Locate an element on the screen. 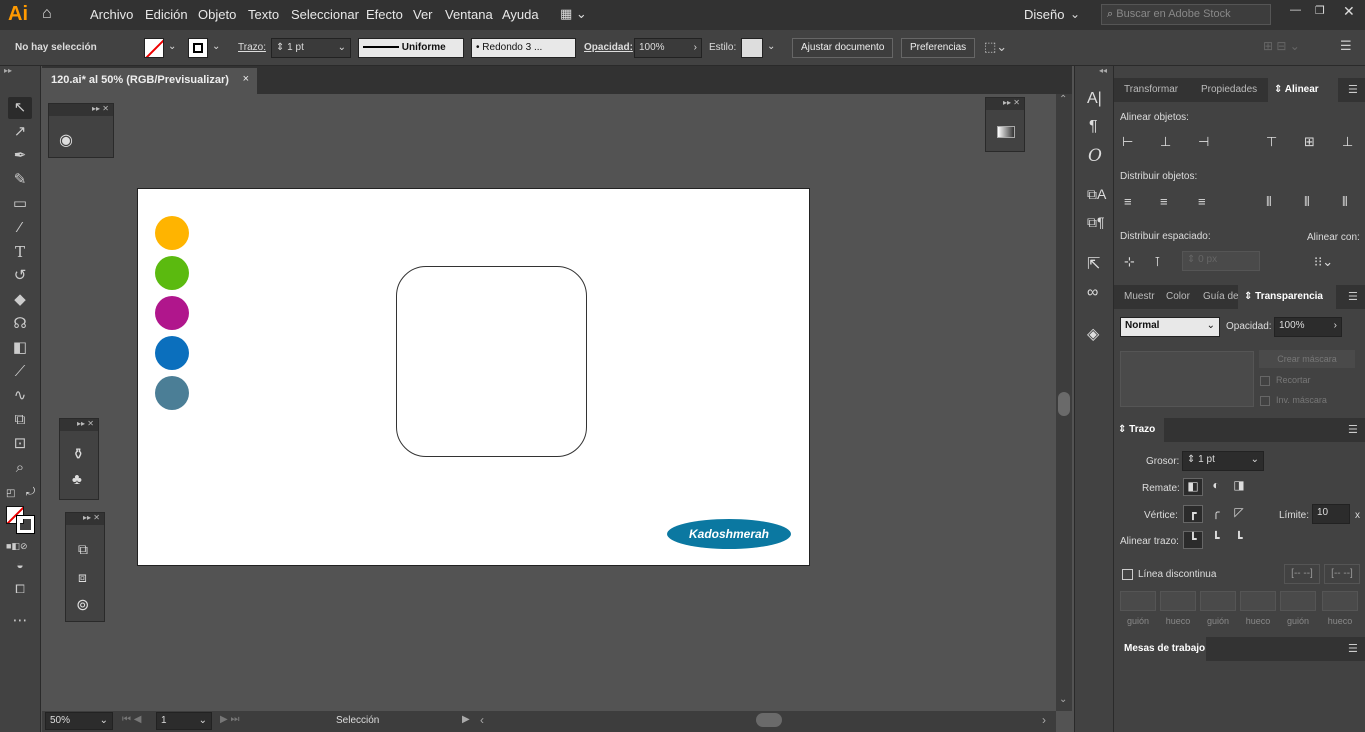 The height and width of the screenshot is (732, 1365). blend-mode-select: Normal ⌄ is located at coordinates (1170, 327).